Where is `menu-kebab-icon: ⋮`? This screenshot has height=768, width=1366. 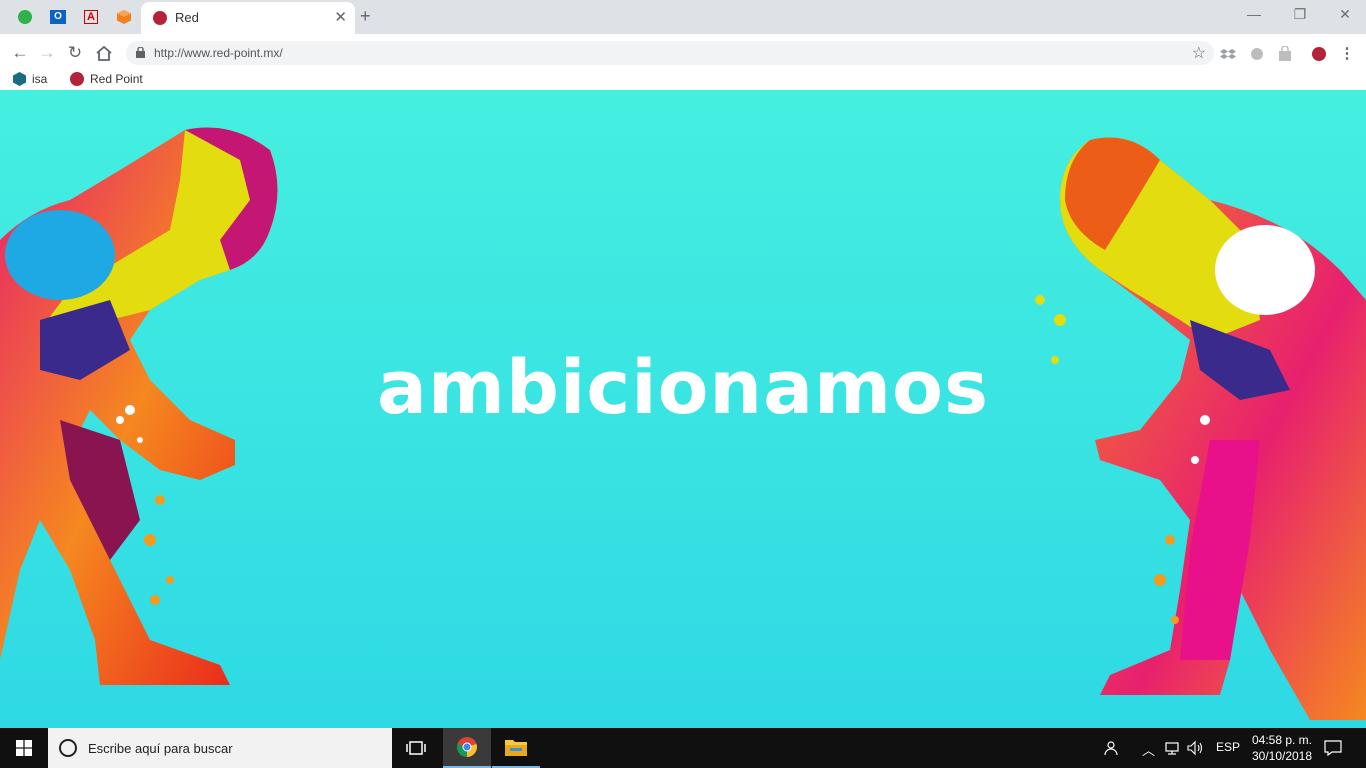
menu-kebab-icon: ⋮ is located at coordinates (1347, 54).